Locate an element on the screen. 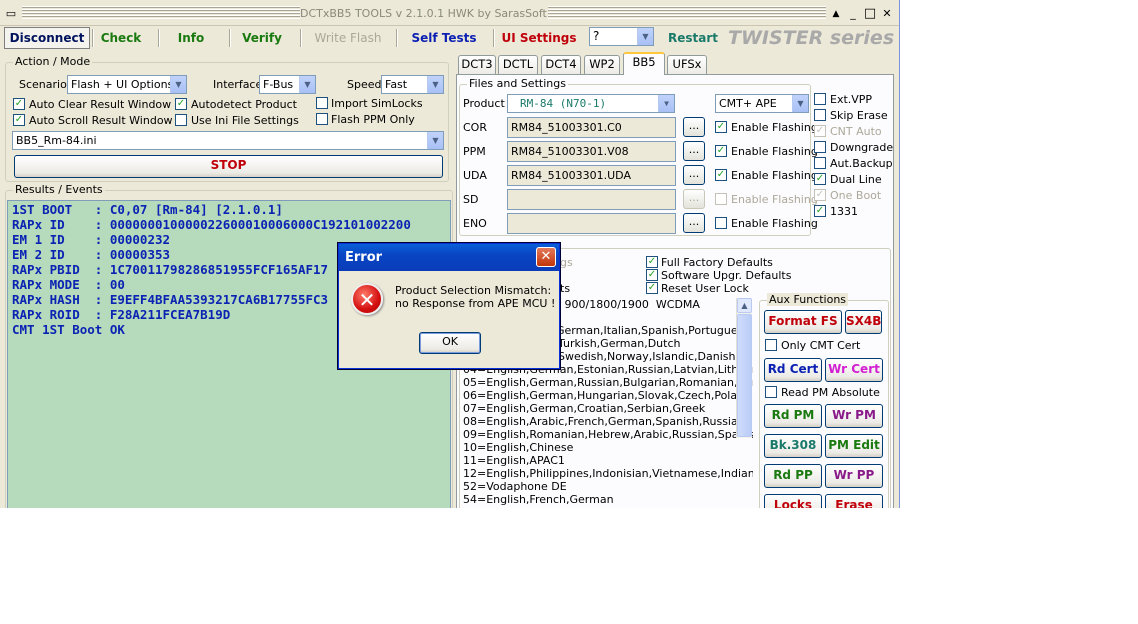 This screenshot has width=1138, height=624. wr-pp-button: Wr PP is located at coordinates (854, 476).